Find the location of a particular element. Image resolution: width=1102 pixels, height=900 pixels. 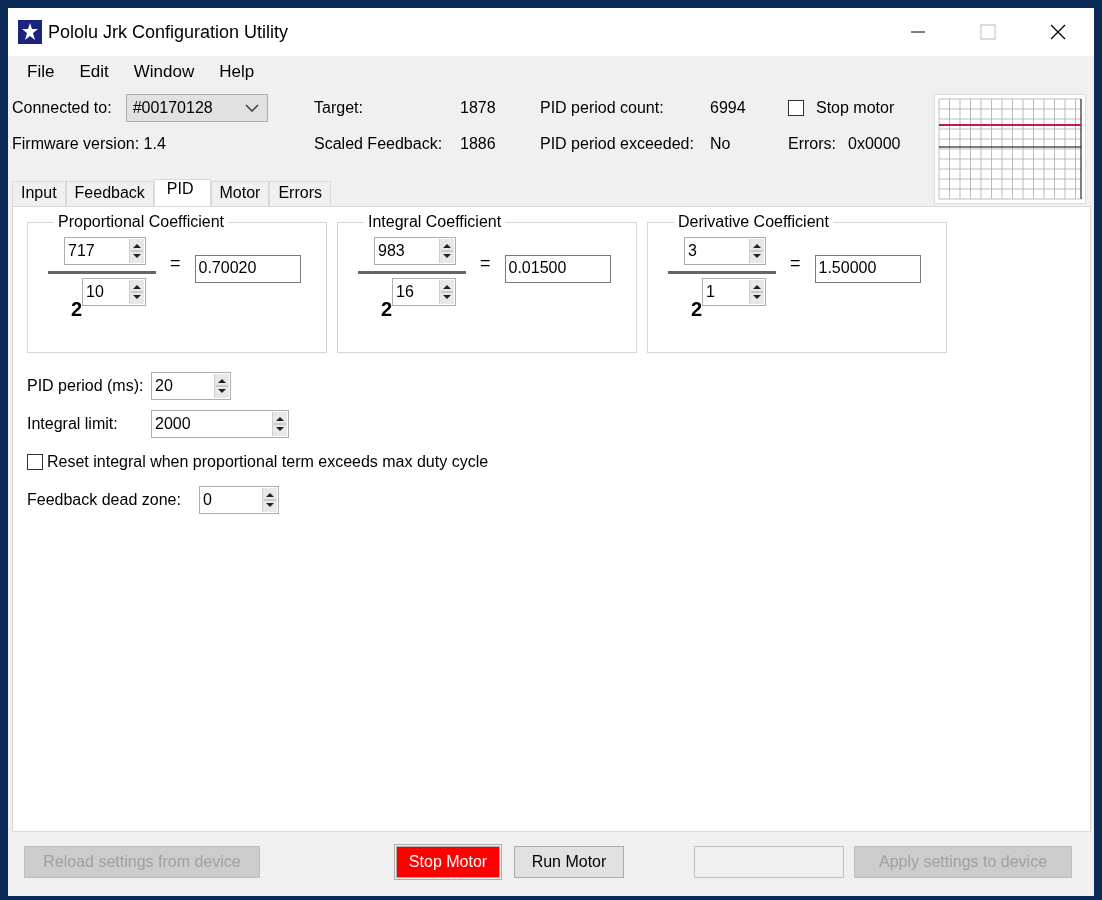

number-spinner: 717 is located at coordinates (105, 251).